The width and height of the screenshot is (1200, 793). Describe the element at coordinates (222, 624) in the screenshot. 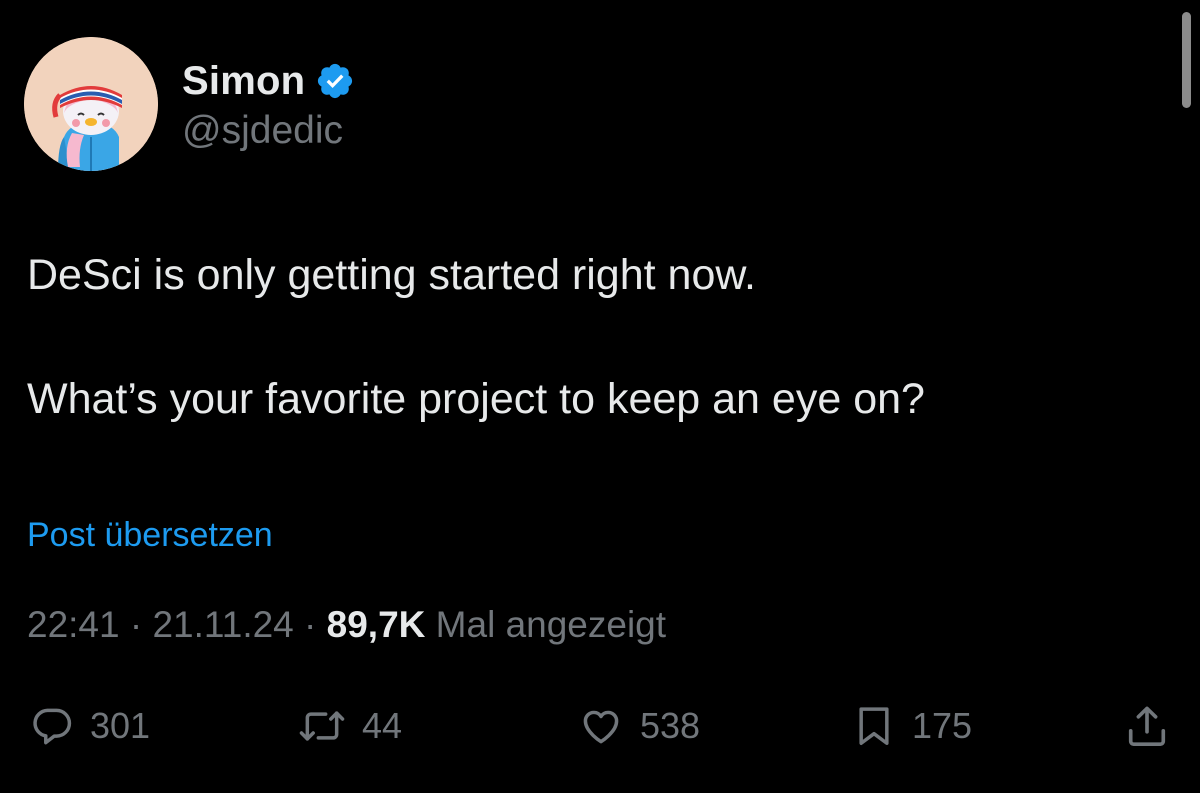

I see `tweet-date: 21.11.24` at that location.